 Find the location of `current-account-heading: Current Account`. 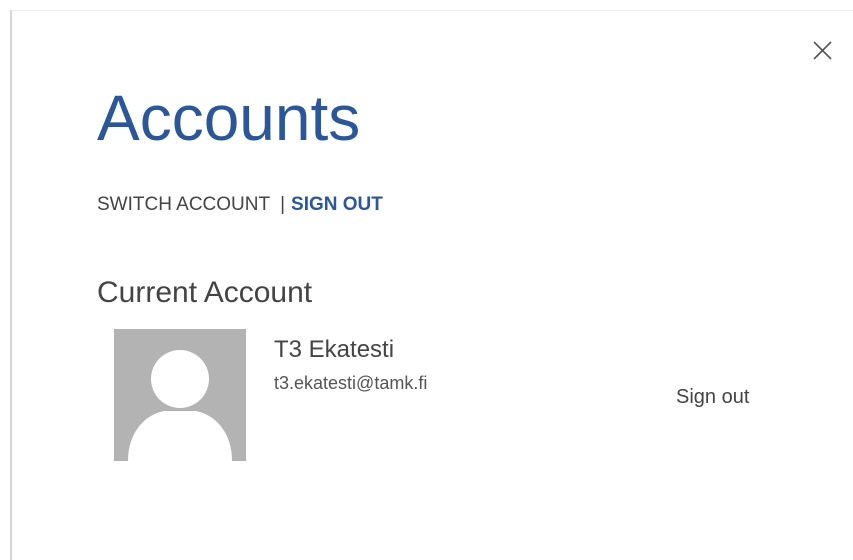

current-account-heading: Current Account is located at coordinates (205, 292).